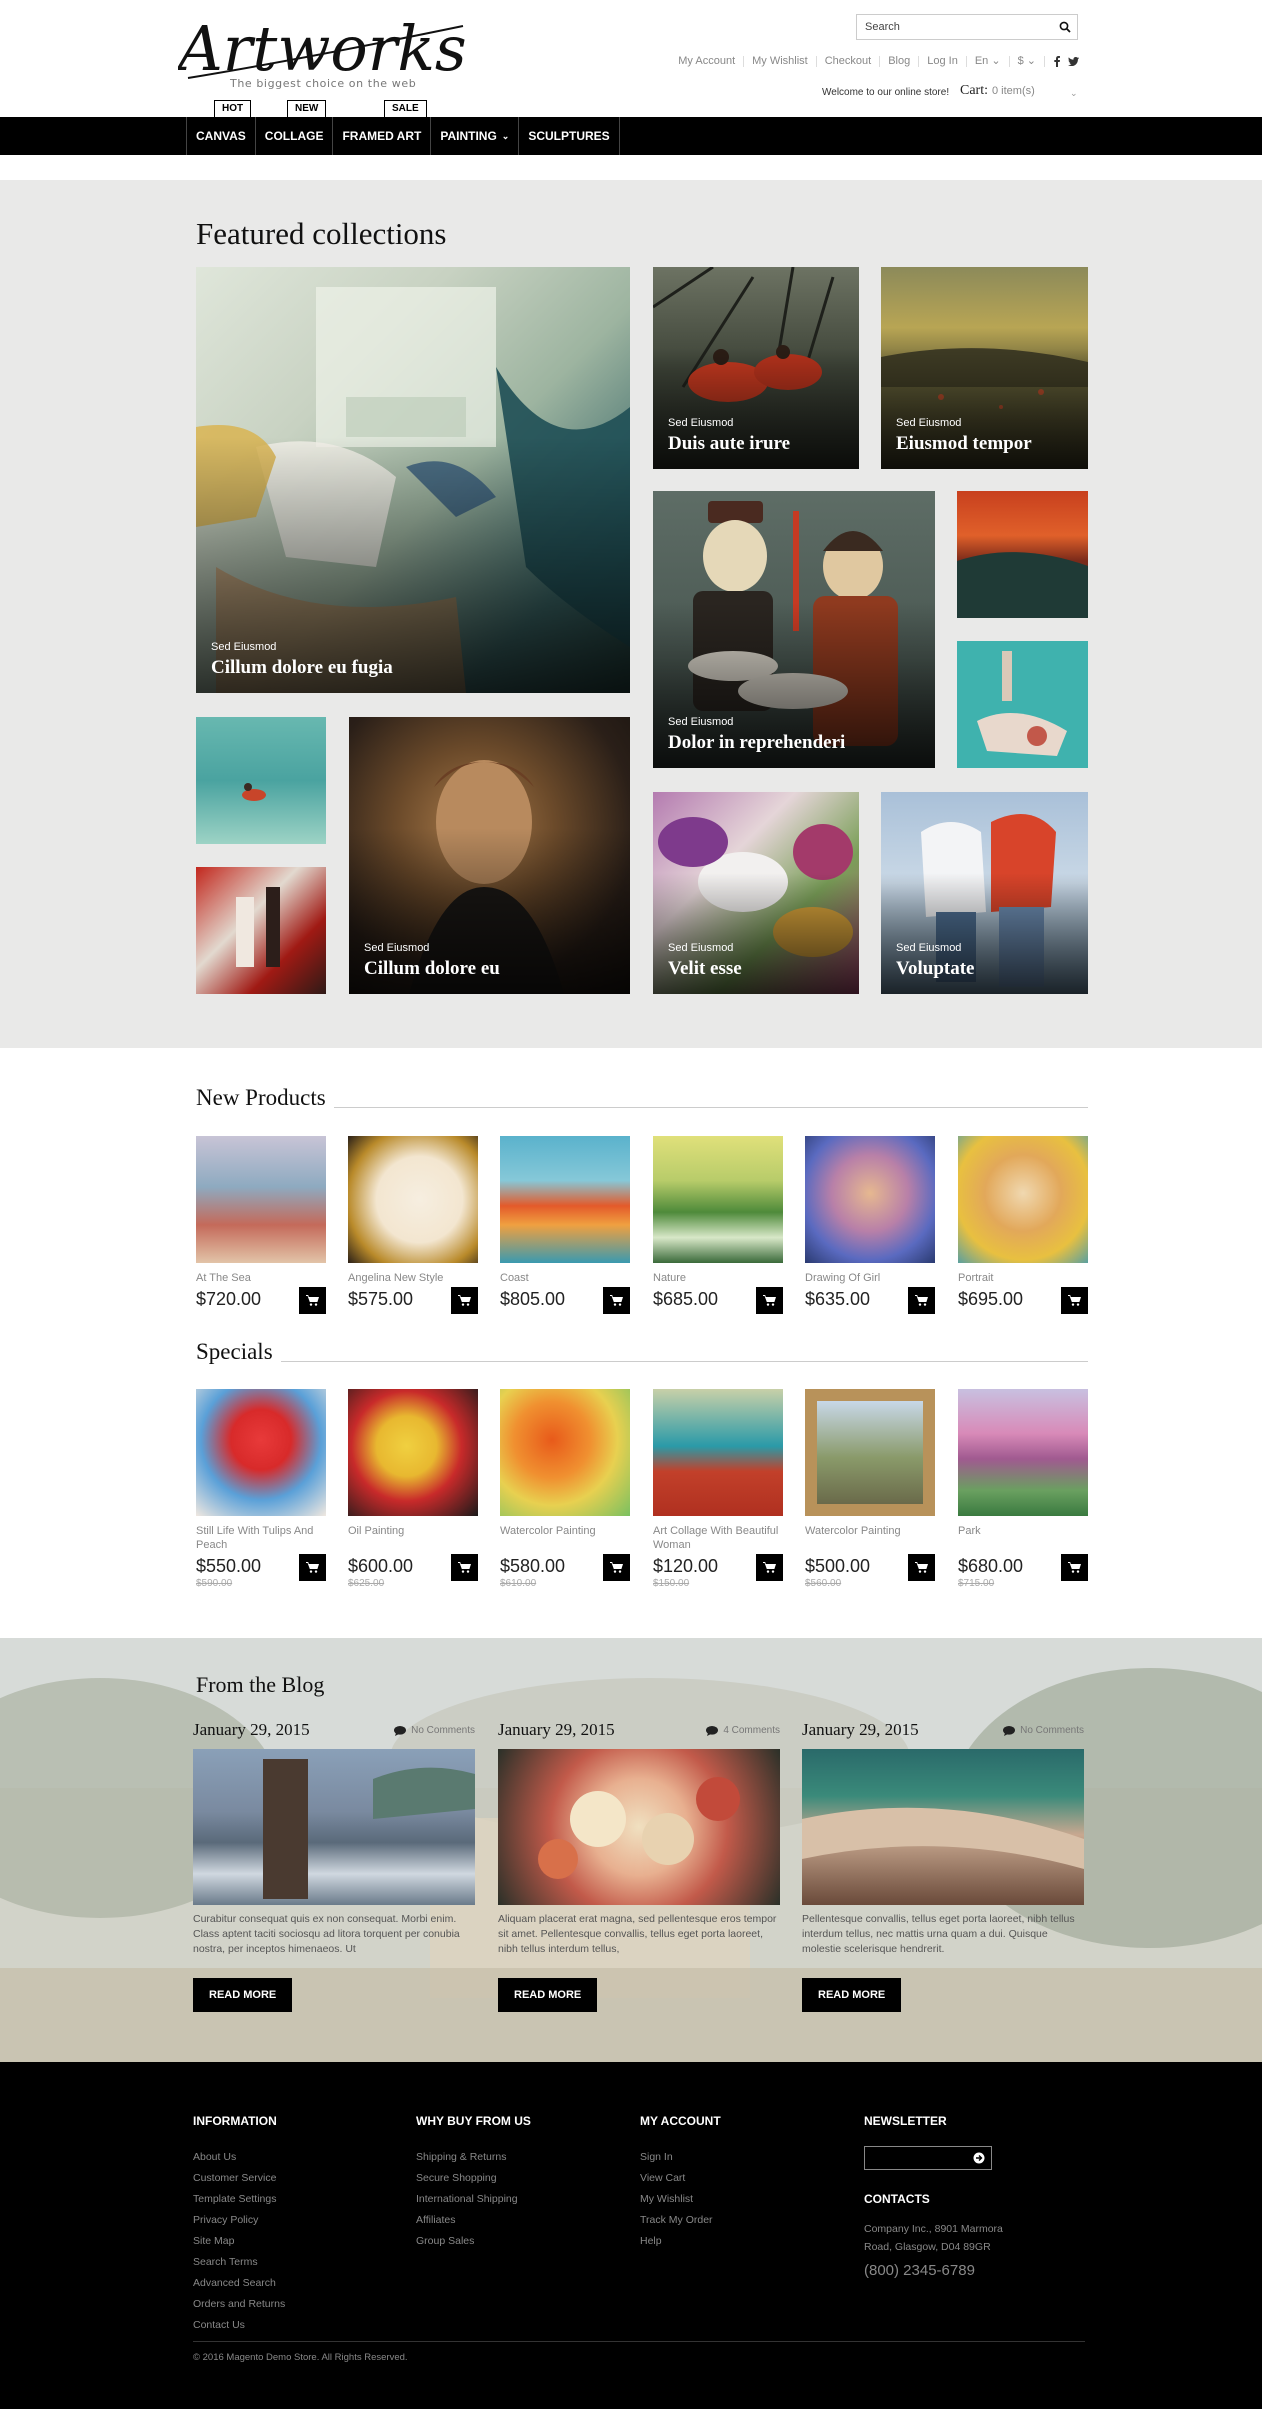  What do you see at coordinates (718, 1538) in the screenshot?
I see `product-name: Art Collage With Beautiful Woman` at bounding box center [718, 1538].